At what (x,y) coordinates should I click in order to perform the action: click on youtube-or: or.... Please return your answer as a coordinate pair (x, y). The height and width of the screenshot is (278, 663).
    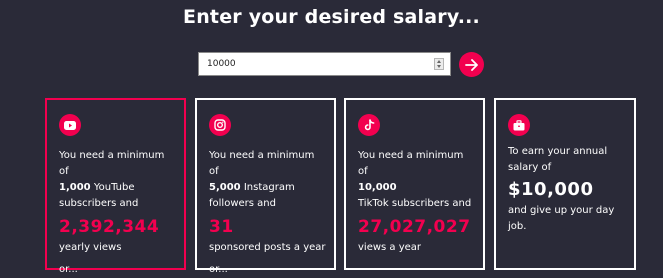
    Looking at the image, I should click on (68, 269).